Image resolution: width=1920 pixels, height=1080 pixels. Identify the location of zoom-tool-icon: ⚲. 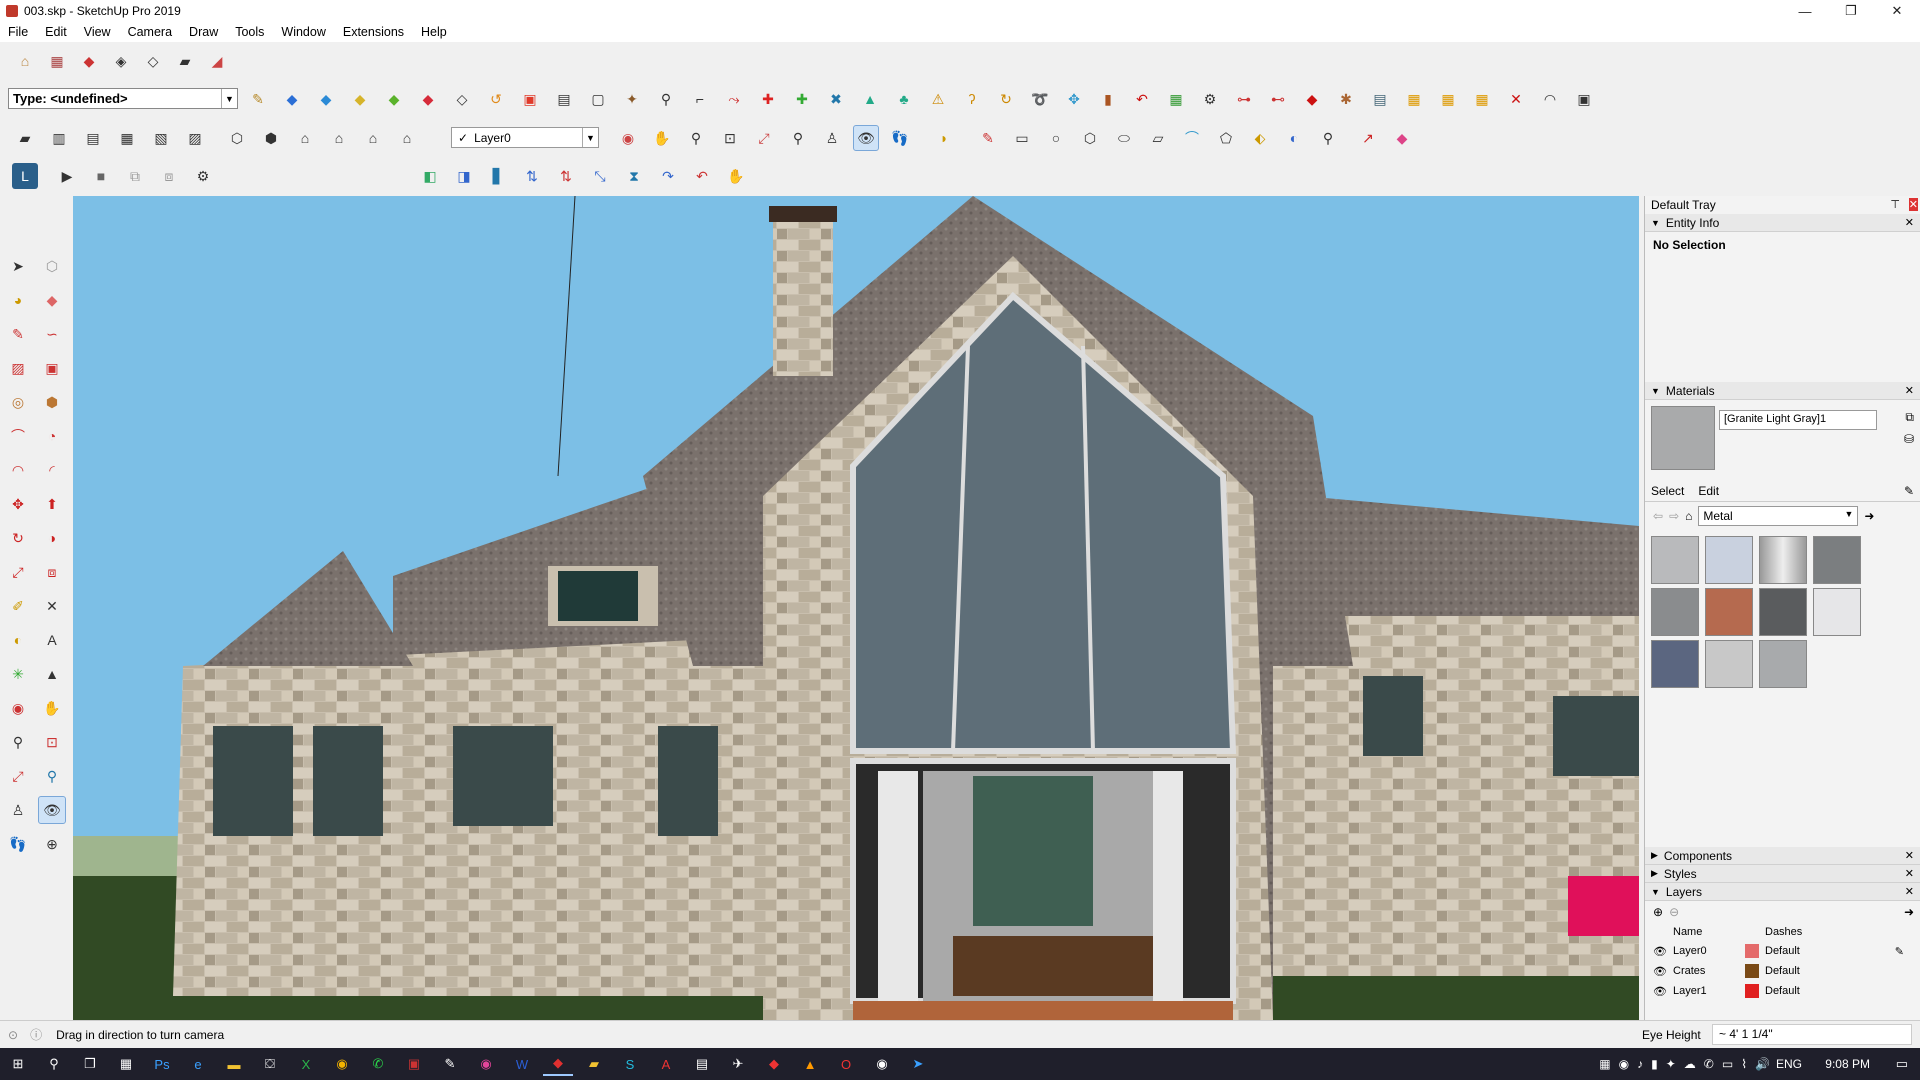
(696, 138).